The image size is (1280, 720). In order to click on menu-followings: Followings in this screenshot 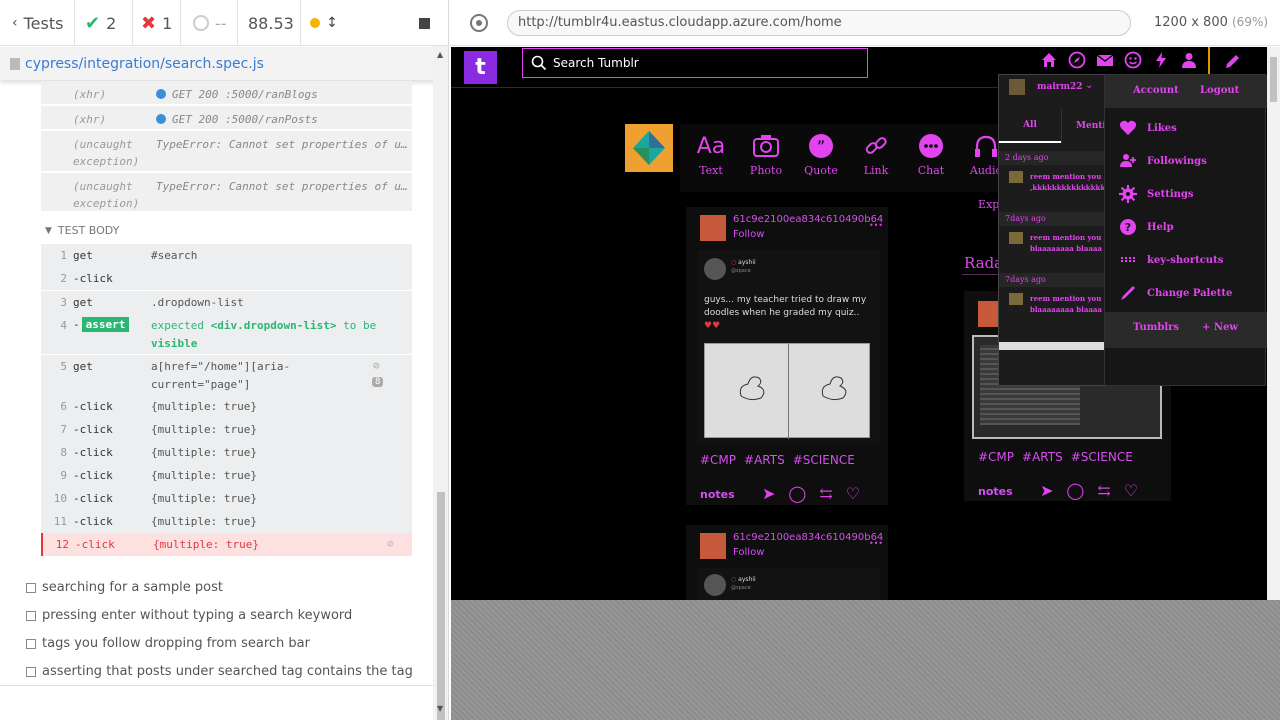, I will do `click(1163, 161)`.